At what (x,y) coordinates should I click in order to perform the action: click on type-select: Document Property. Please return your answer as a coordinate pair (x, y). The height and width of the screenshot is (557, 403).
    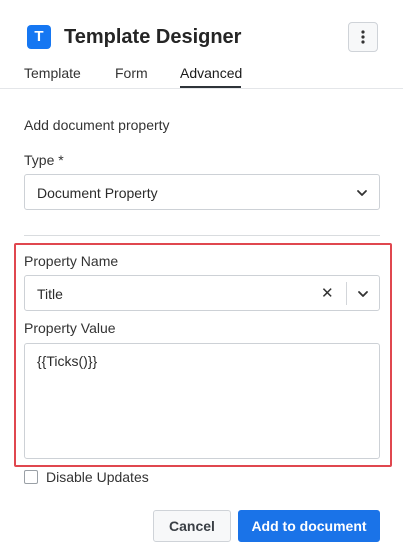
    Looking at the image, I should click on (202, 192).